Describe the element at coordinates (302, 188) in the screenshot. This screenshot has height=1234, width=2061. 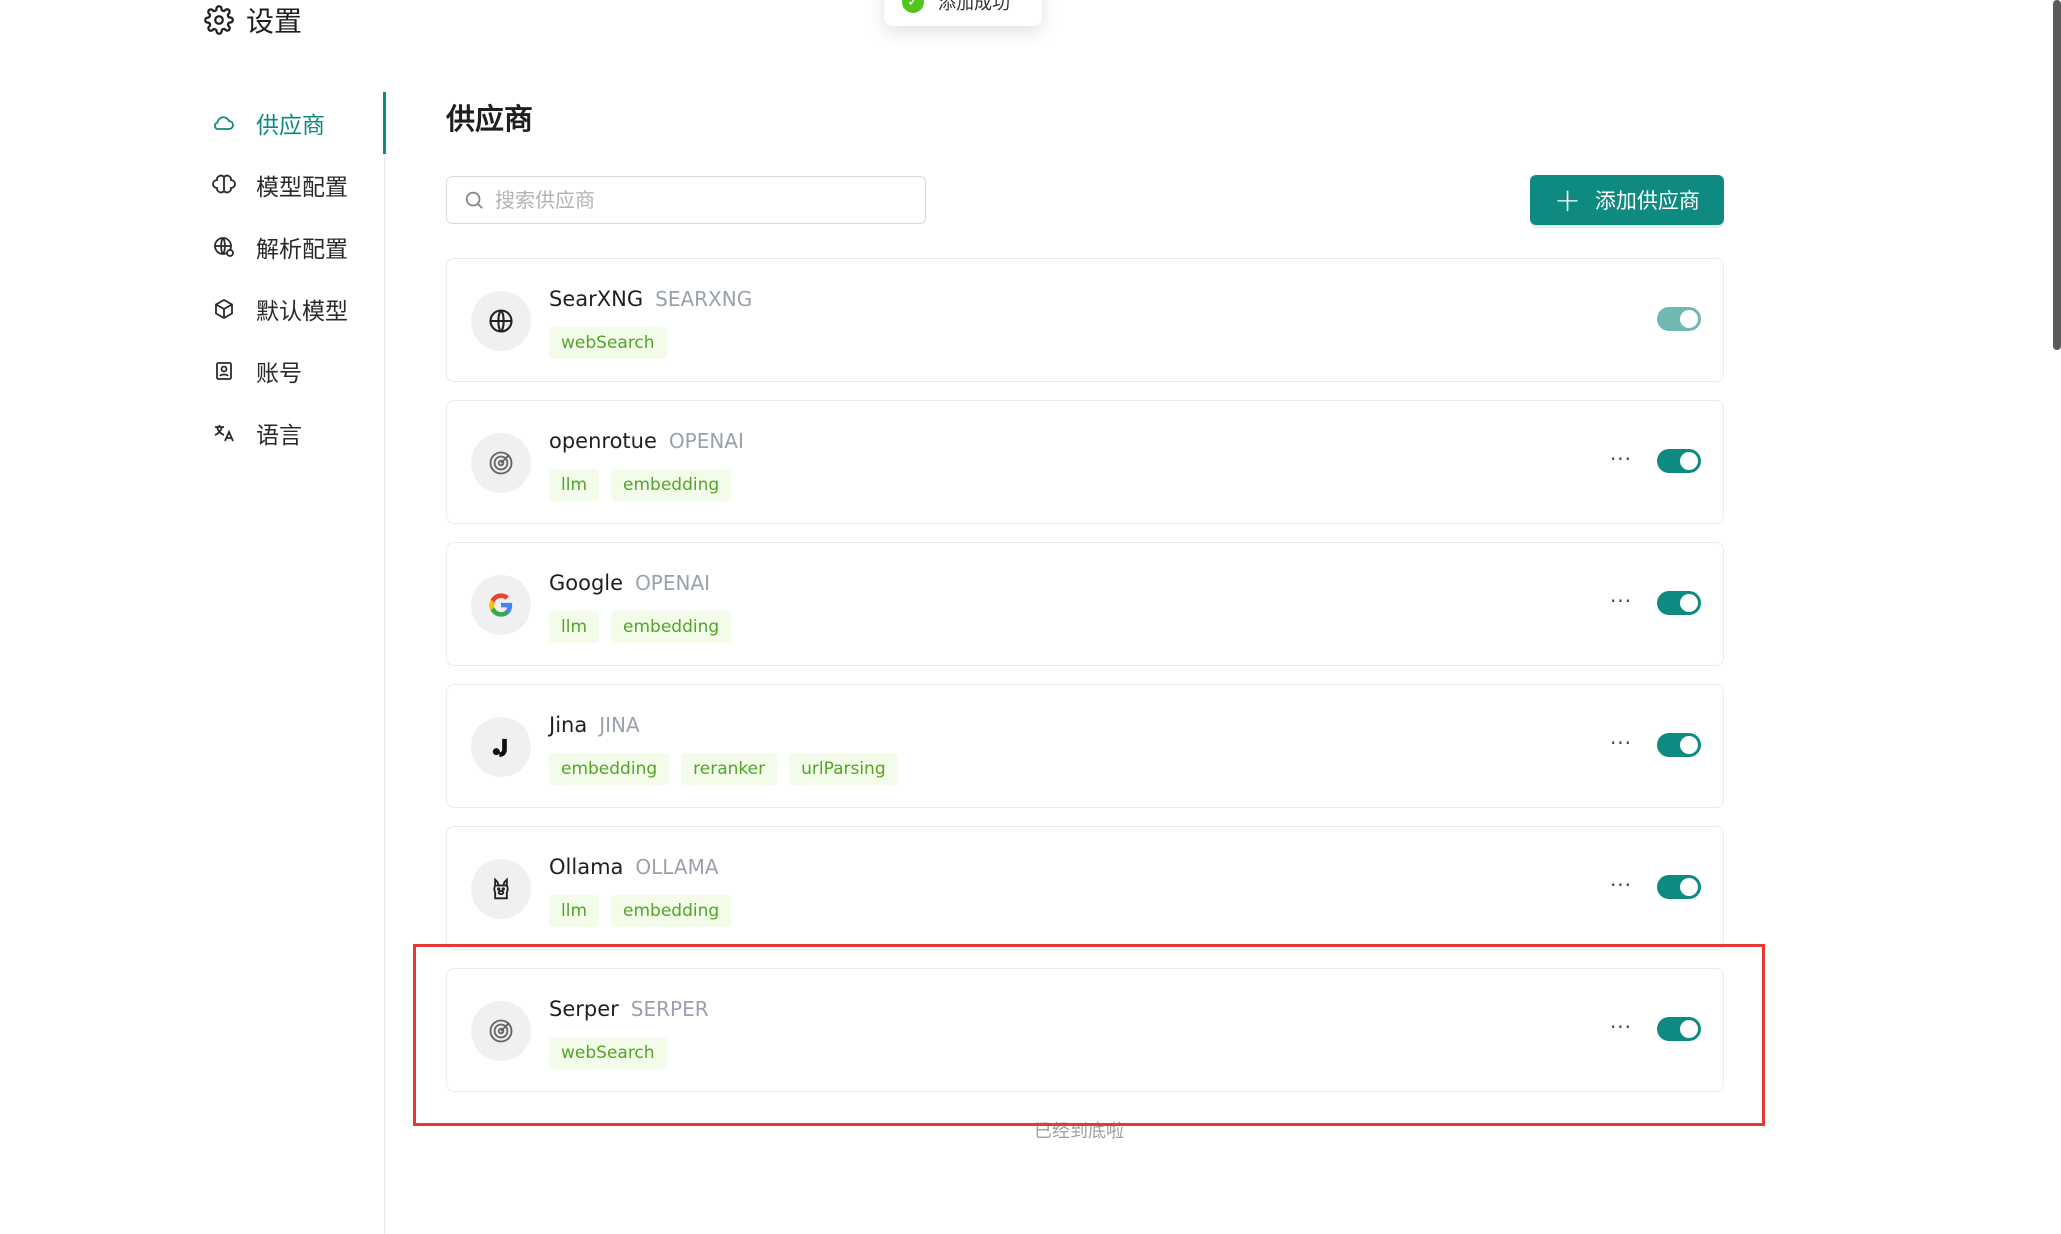
I see `sidebar-item-label: 模型配置` at that location.